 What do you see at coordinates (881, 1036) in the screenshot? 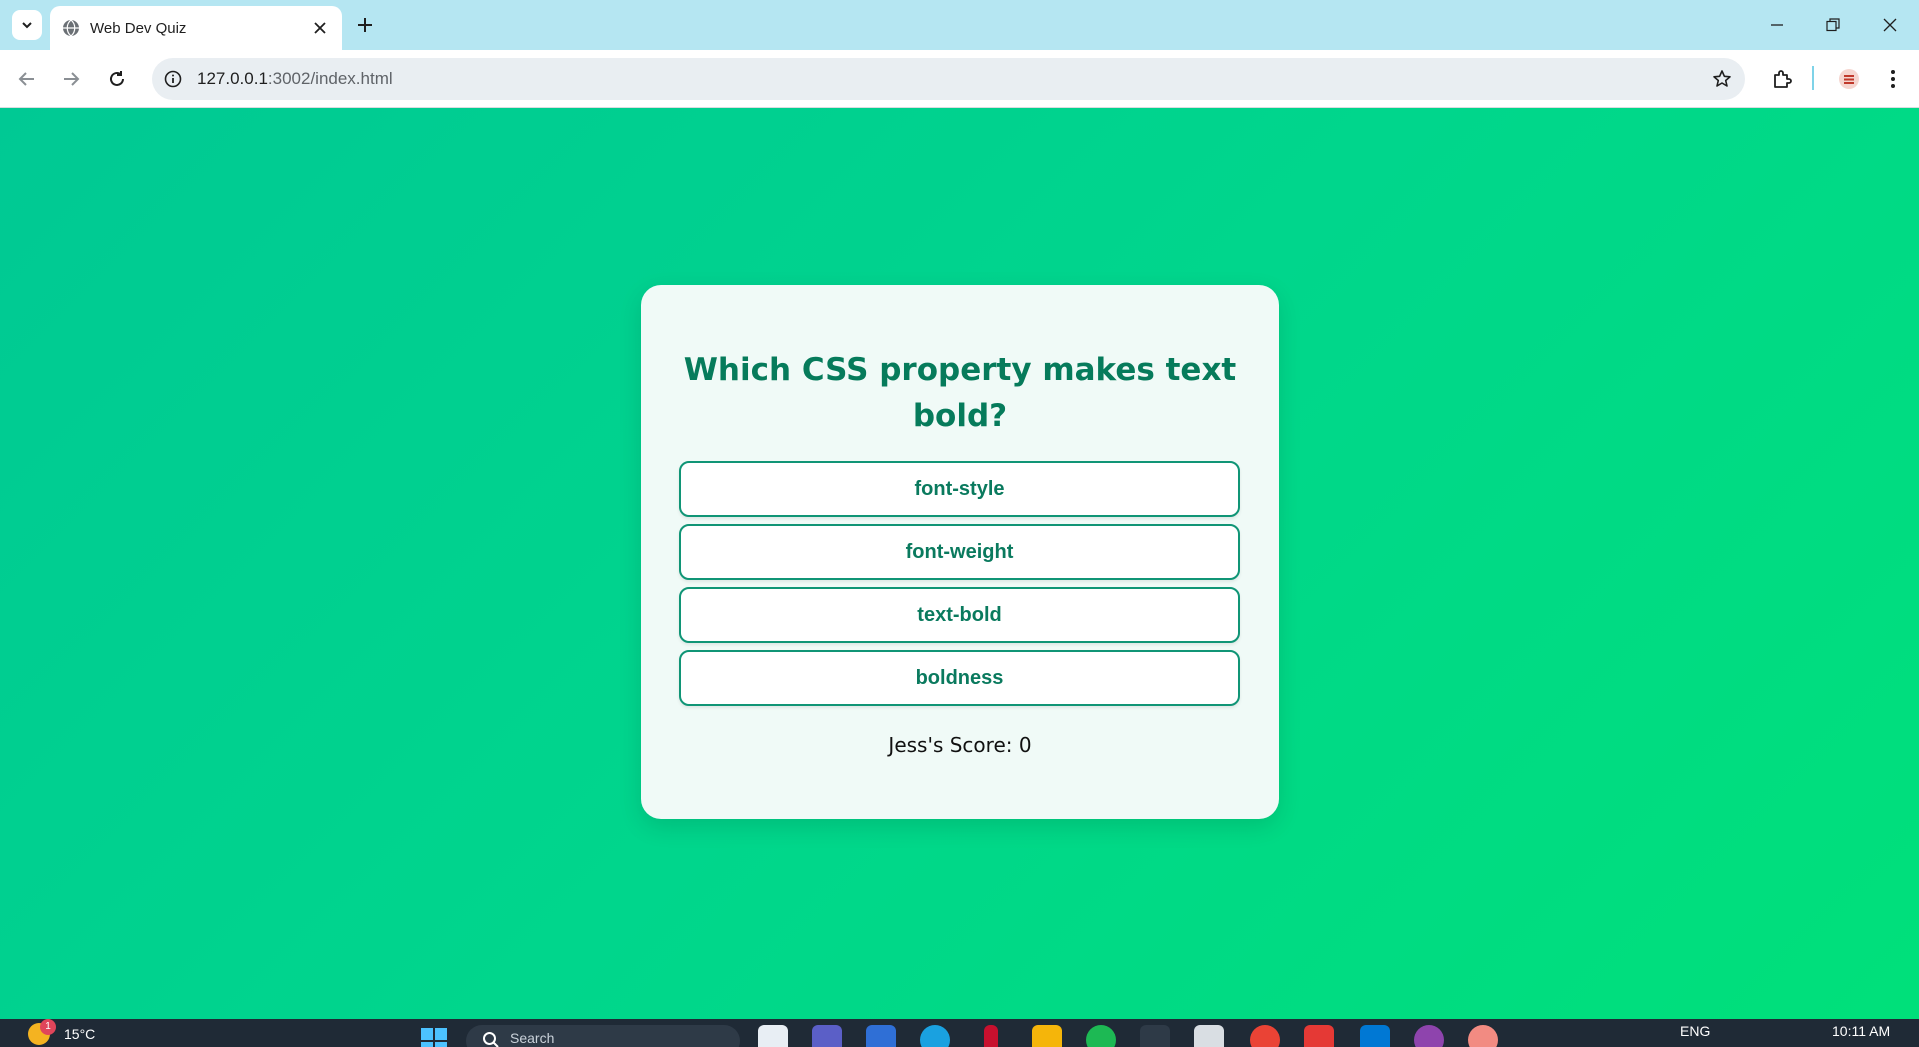
I see `taskbar-app-copilot` at bounding box center [881, 1036].